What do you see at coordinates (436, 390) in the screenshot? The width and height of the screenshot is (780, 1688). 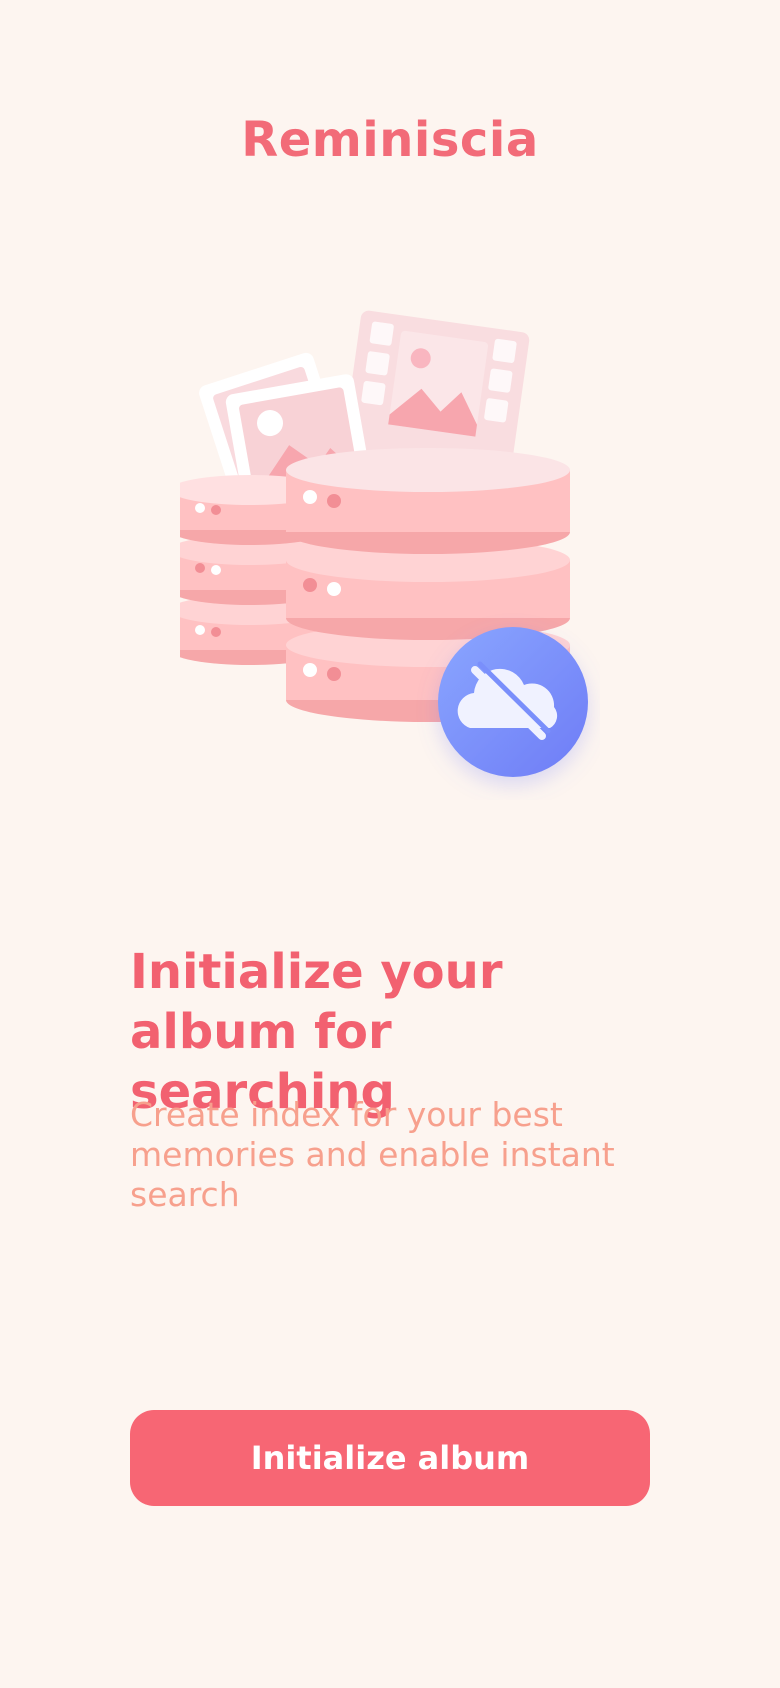 I see `film-photo-back` at bounding box center [436, 390].